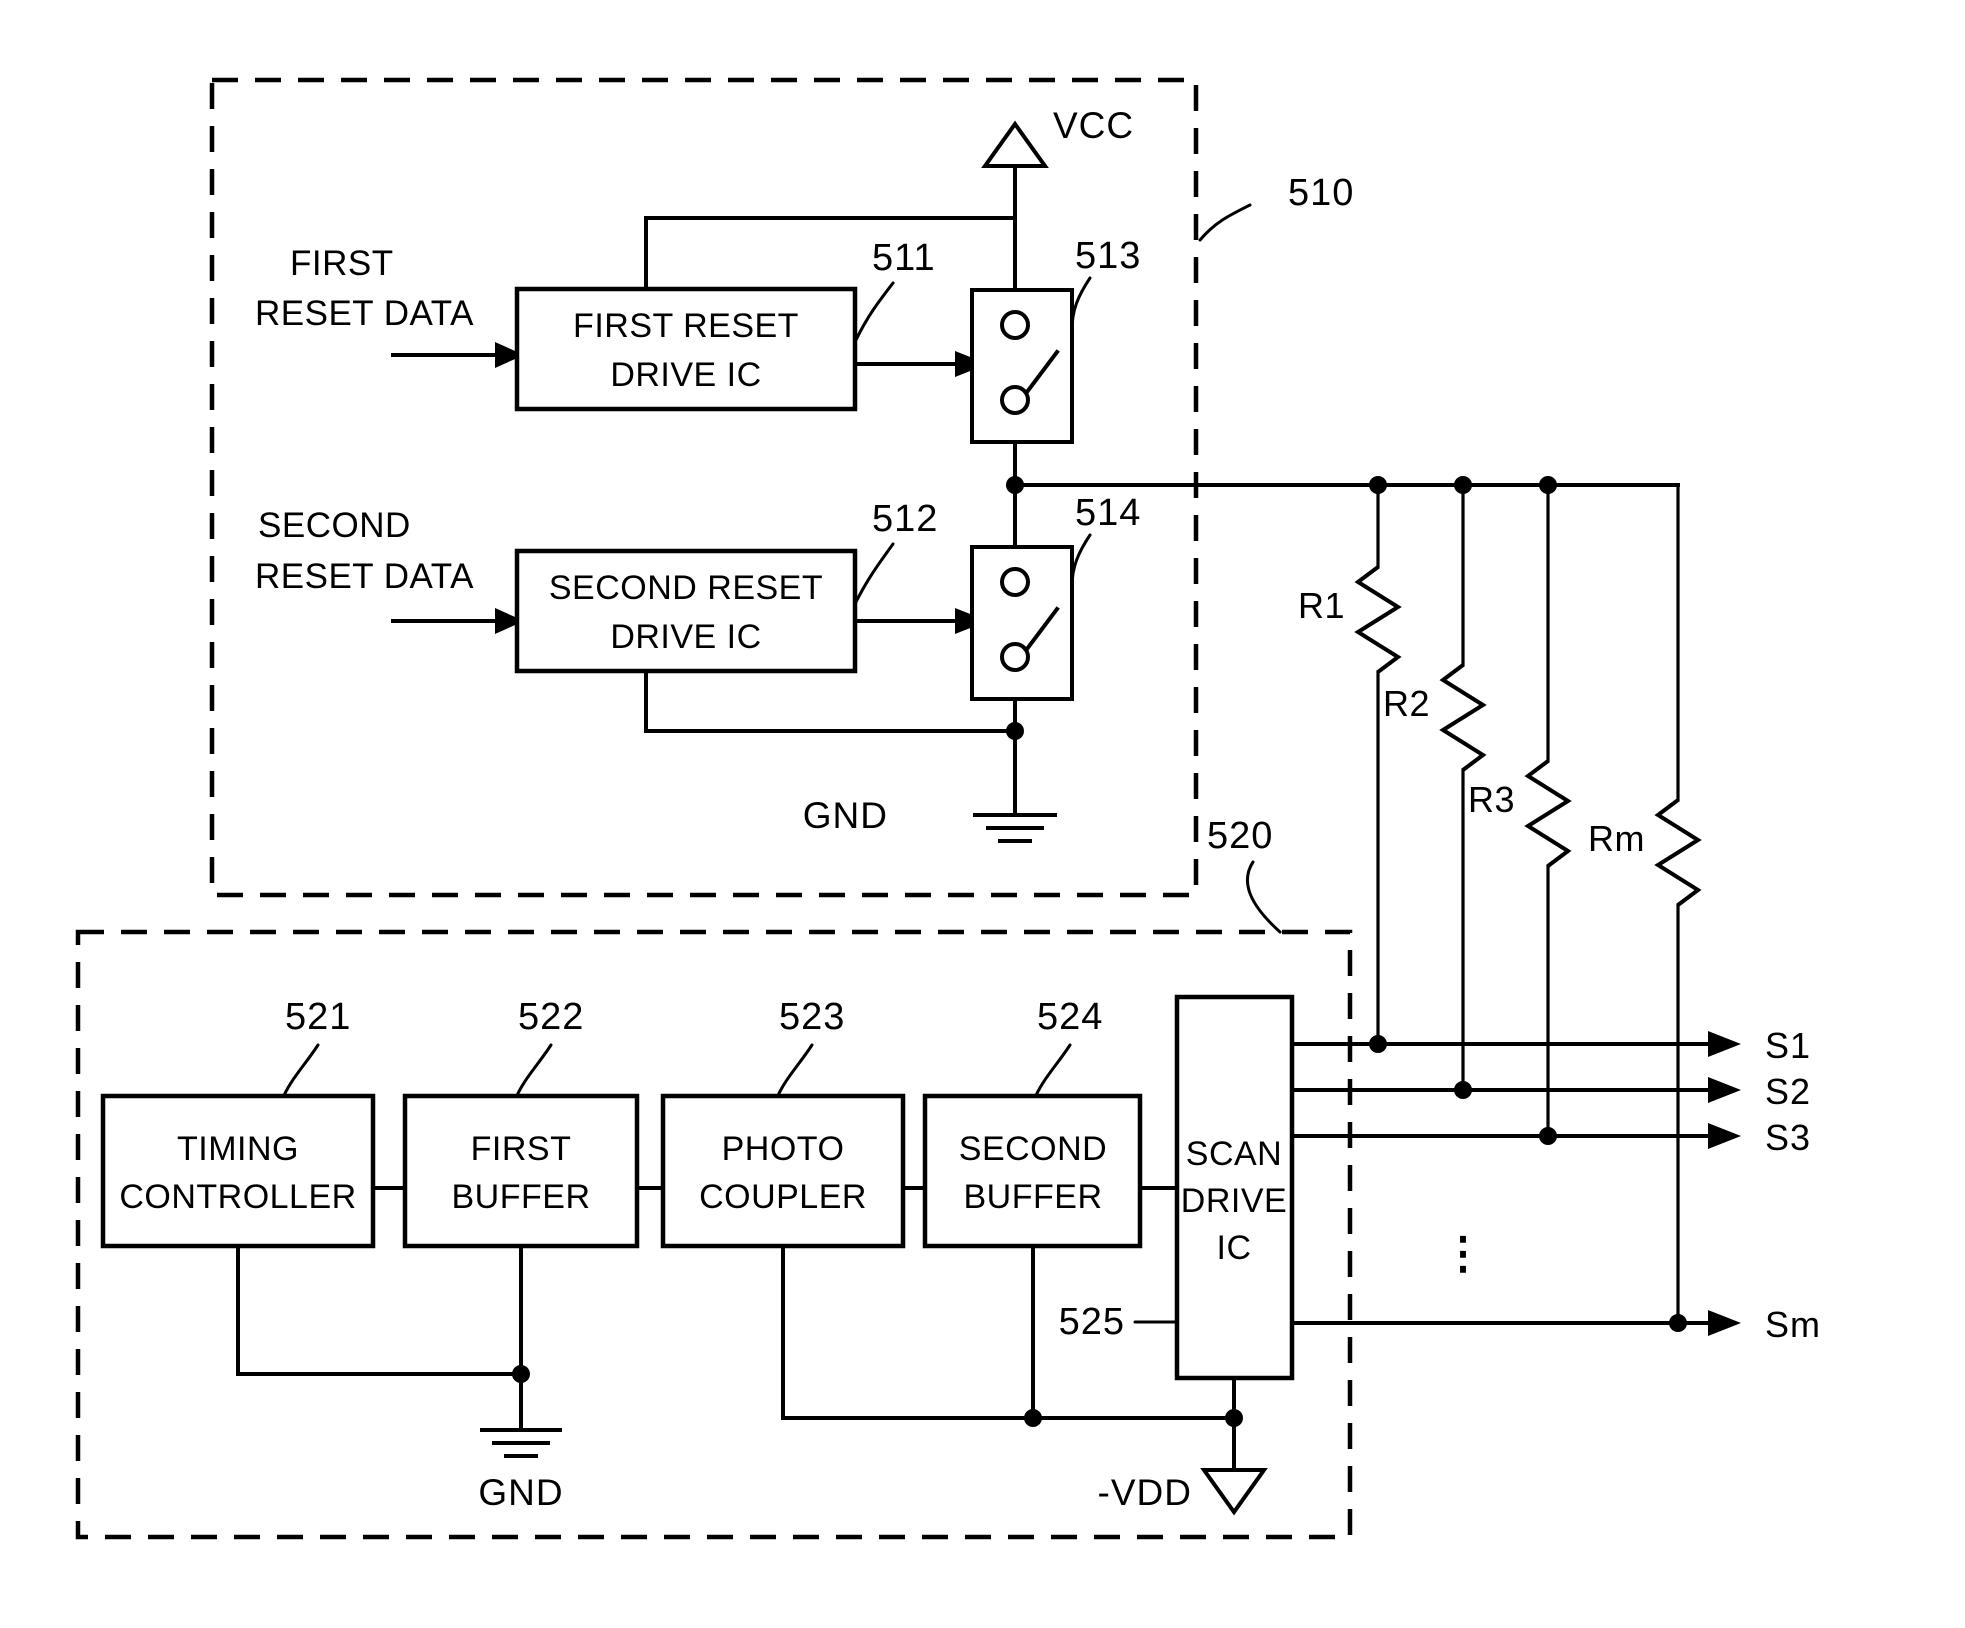 This screenshot has width=1965, height=1628. I want to click on second-reset-drive-ic-line2: DRIVE IC, so click(685, 637).